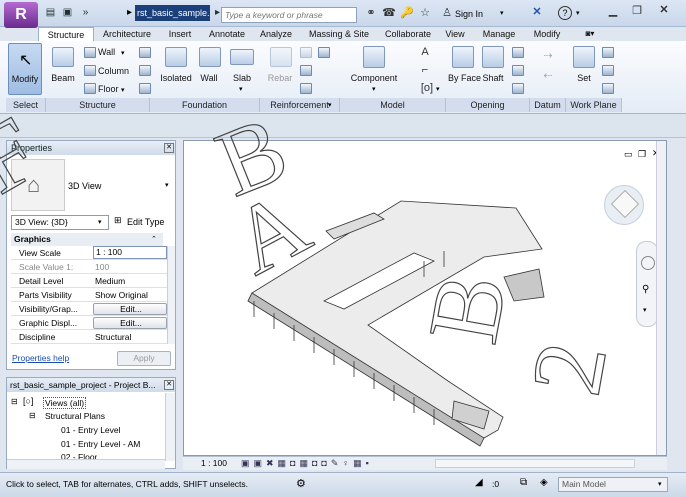 This screenshot has width=686, height=497. What do you see at coordinates (625, 204) in the screenshot?
I see `viewcube-face` at bounding box center [625, 204].